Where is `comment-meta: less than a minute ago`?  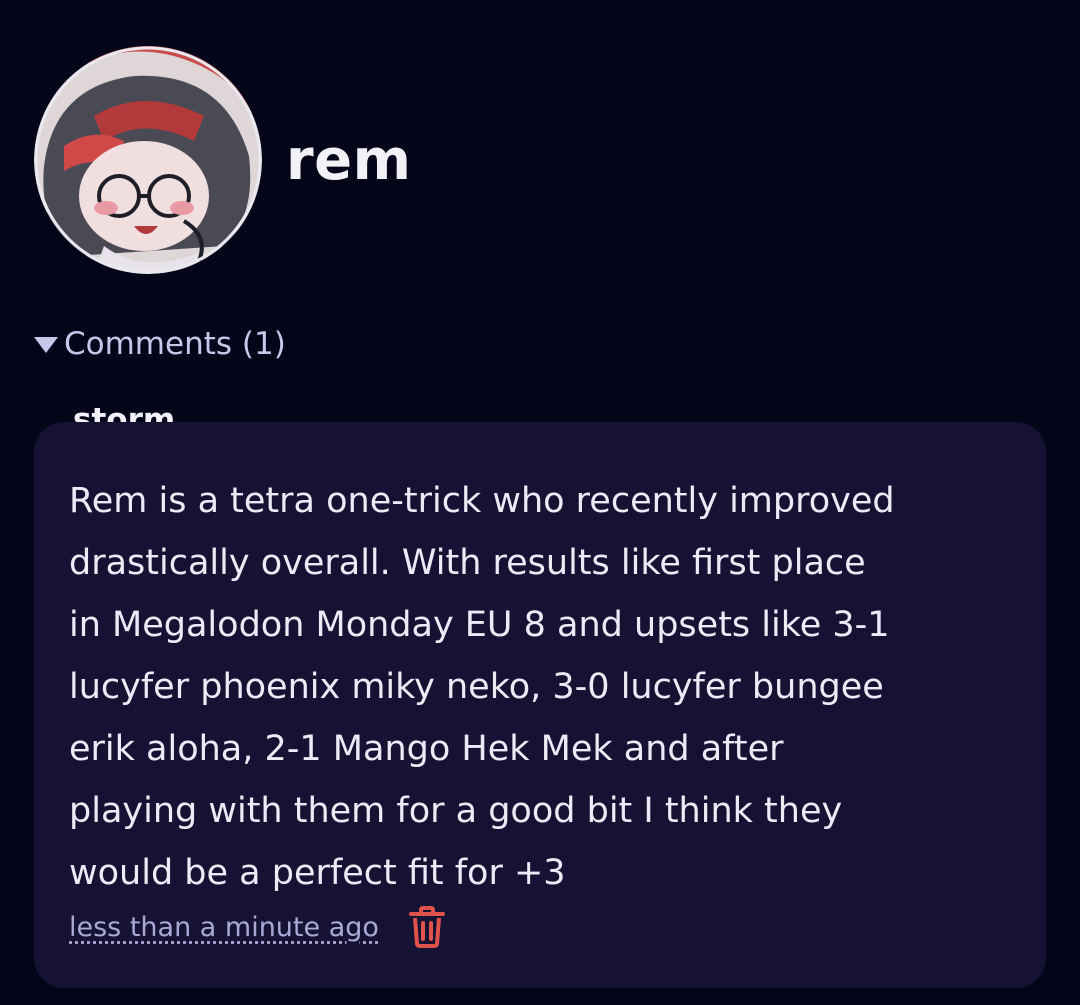
comment-meta: less than a minute ago is located at coordinates (259, 927).